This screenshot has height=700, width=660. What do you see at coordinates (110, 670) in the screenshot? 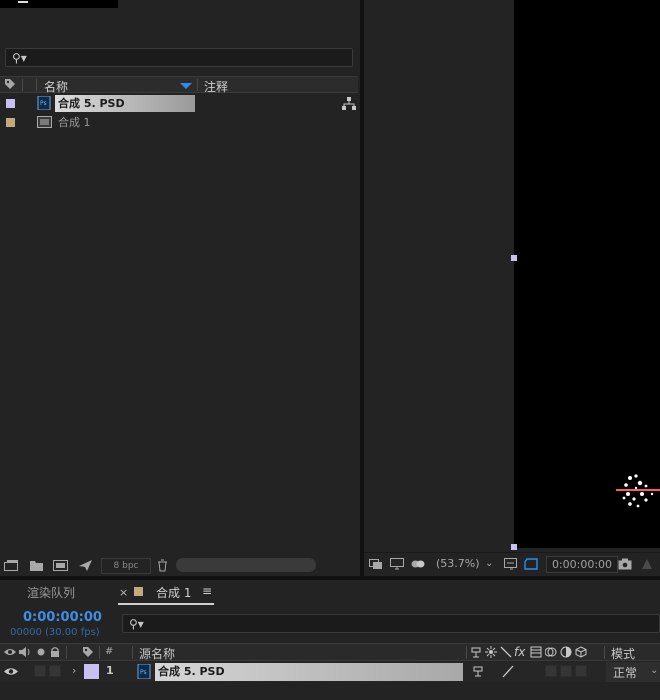
I see `layer-index: 1` at bounding box center [110, 670].